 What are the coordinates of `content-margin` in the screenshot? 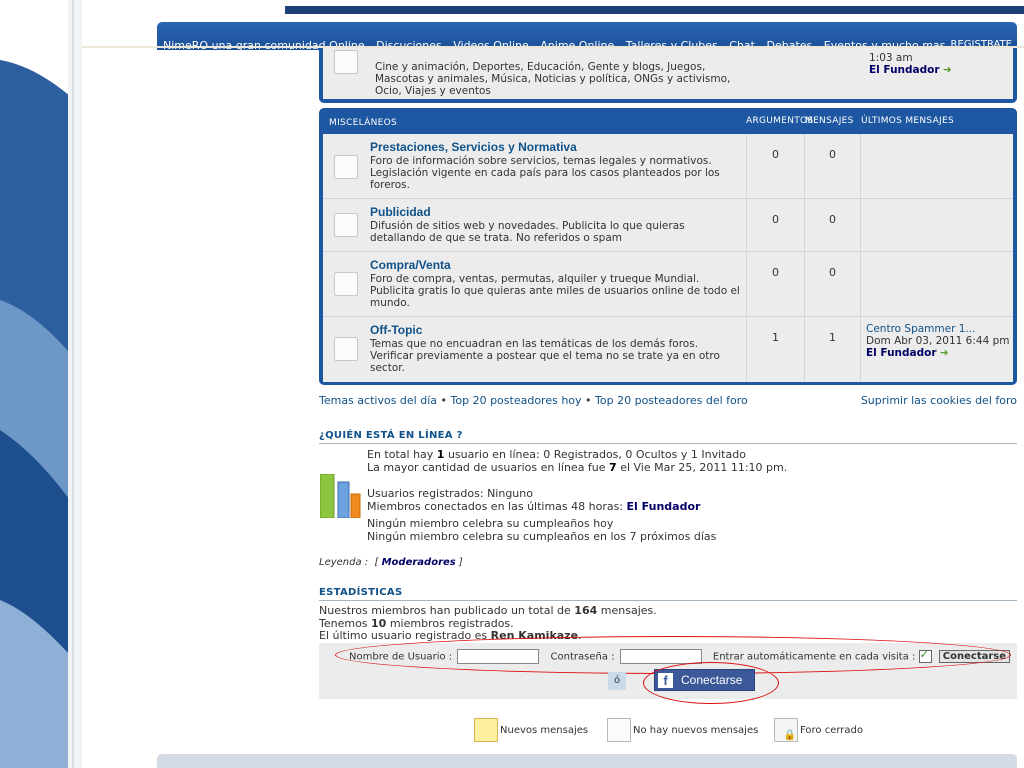 It's located at (118, 384).